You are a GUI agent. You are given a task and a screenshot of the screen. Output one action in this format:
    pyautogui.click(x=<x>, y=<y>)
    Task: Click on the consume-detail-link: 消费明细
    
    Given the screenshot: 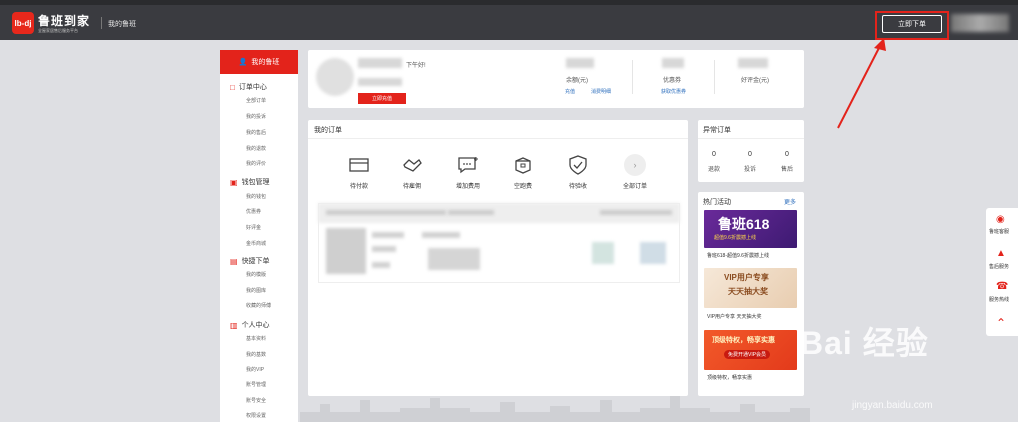 What is the action you would take?
    pyautogui.click(x=601, y=91)
    